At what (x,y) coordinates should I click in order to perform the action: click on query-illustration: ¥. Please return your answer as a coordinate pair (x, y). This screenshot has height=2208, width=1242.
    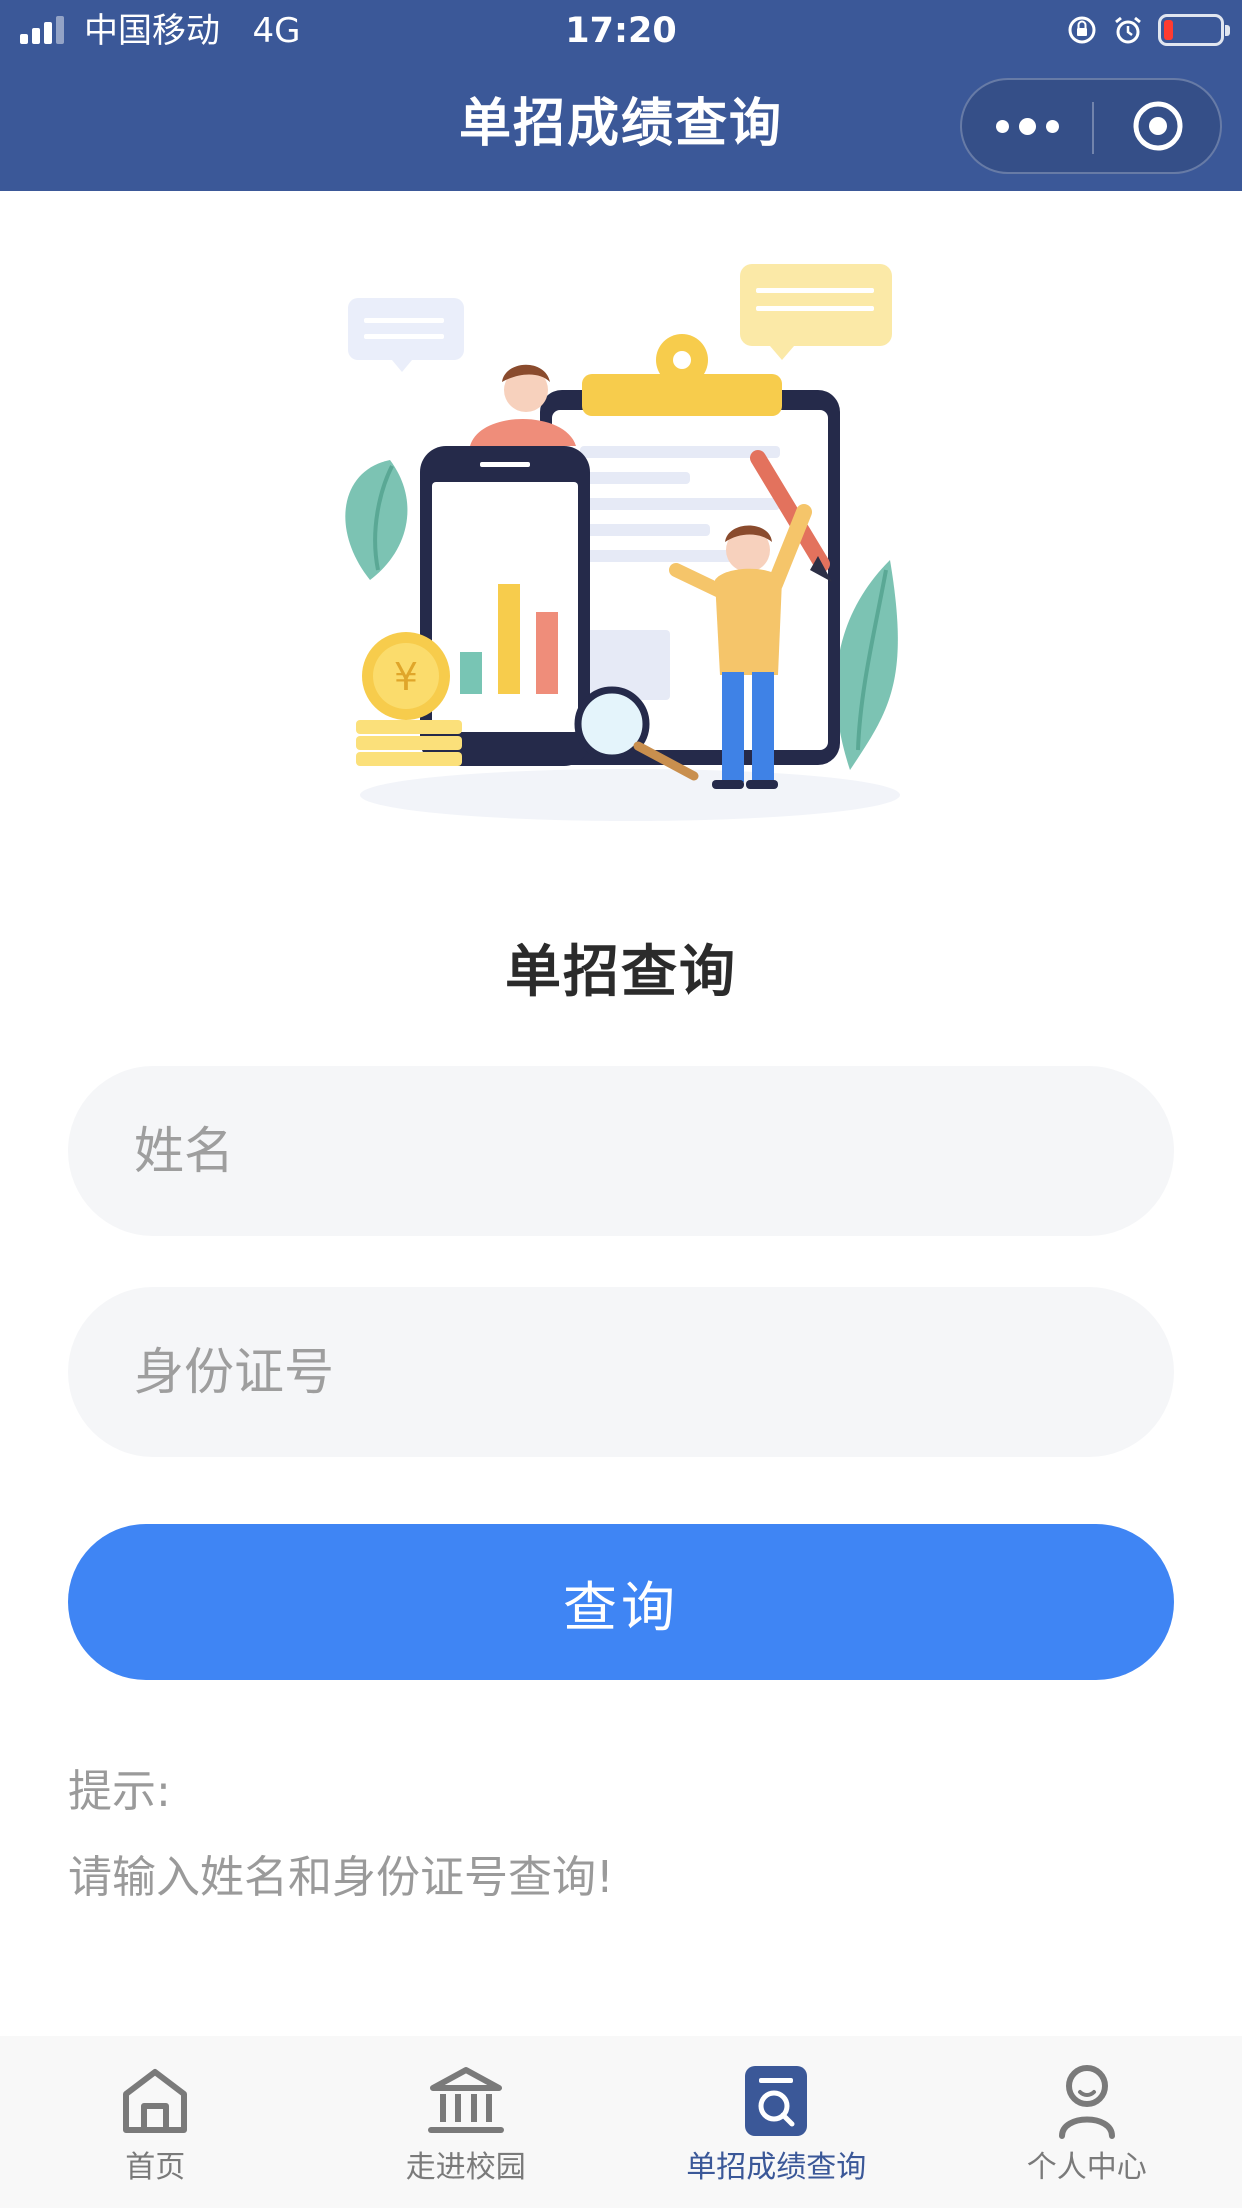
    Looking at the image, I should click on (622, 542).